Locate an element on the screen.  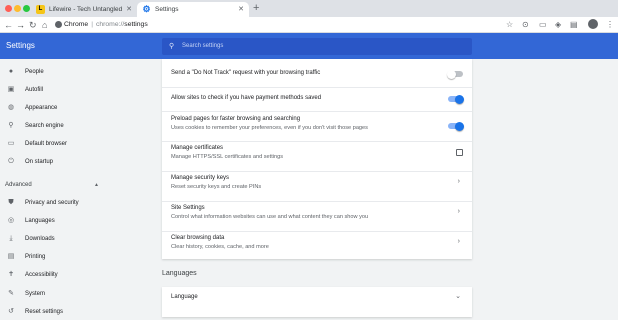
tab-lifewire: L Lifewire - Tech Untangled ✕ is located at coordinates (84, 9).